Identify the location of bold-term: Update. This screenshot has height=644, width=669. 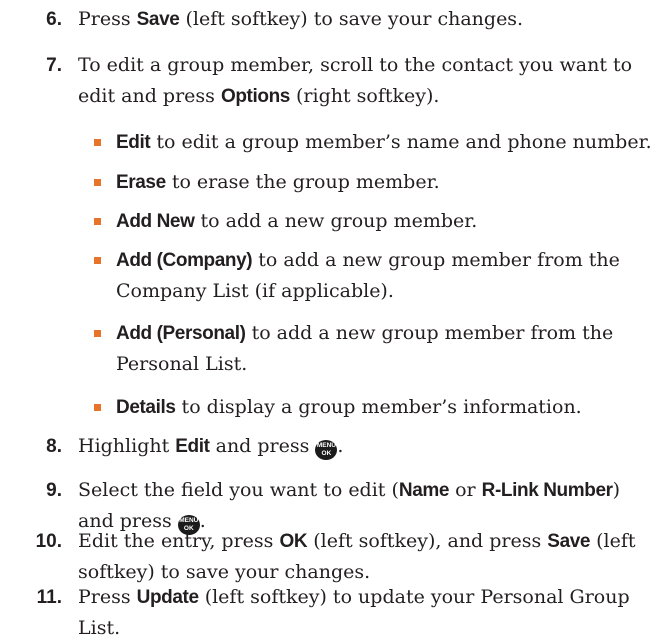
(167, 597).